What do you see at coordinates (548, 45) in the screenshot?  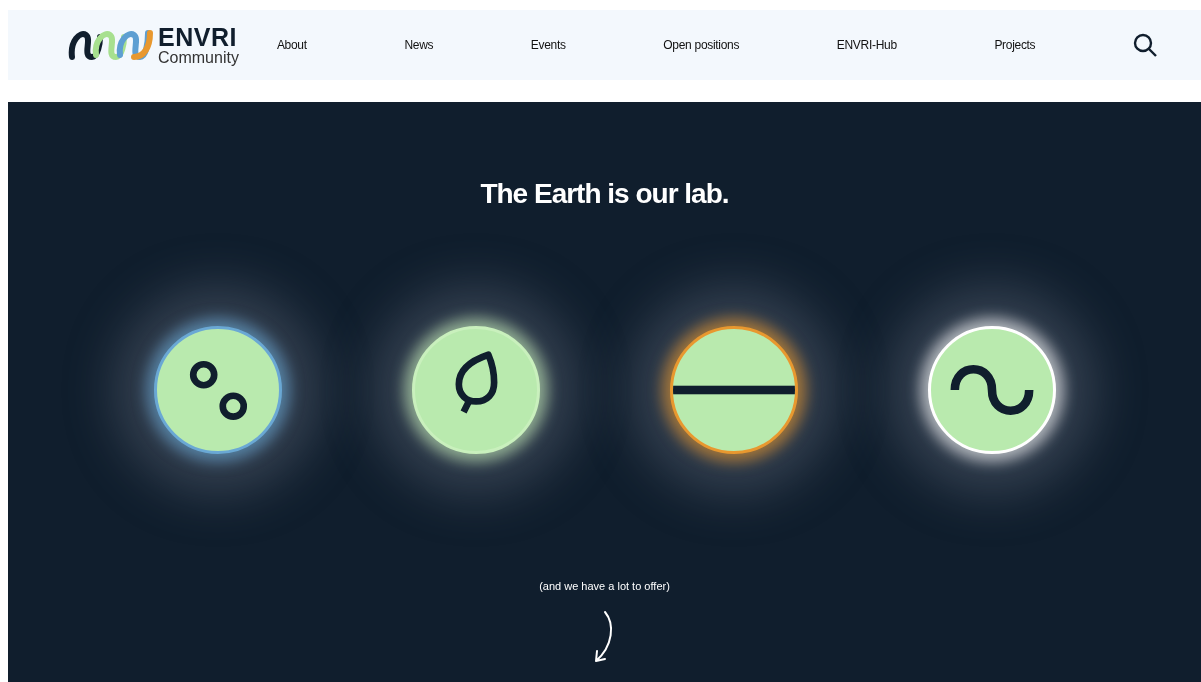 I see `nav-link: Events` at bounding box center [548, 45].